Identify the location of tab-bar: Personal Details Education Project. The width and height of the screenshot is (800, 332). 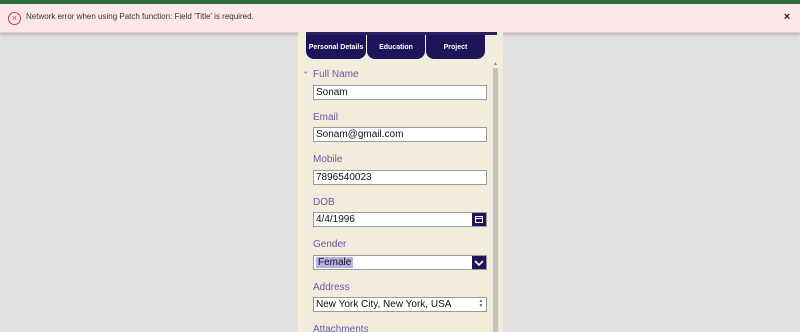
(400, 46).